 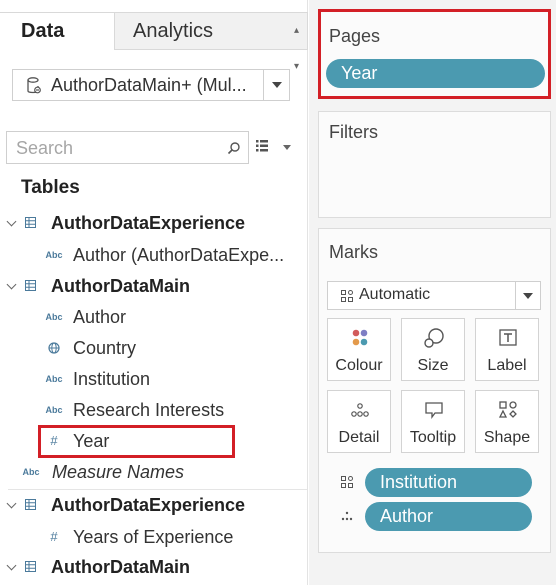 What do you see at coordinates (359, 365) in the screenshot?
I see `colour-label: Colour` at bounding box center [359, 365].